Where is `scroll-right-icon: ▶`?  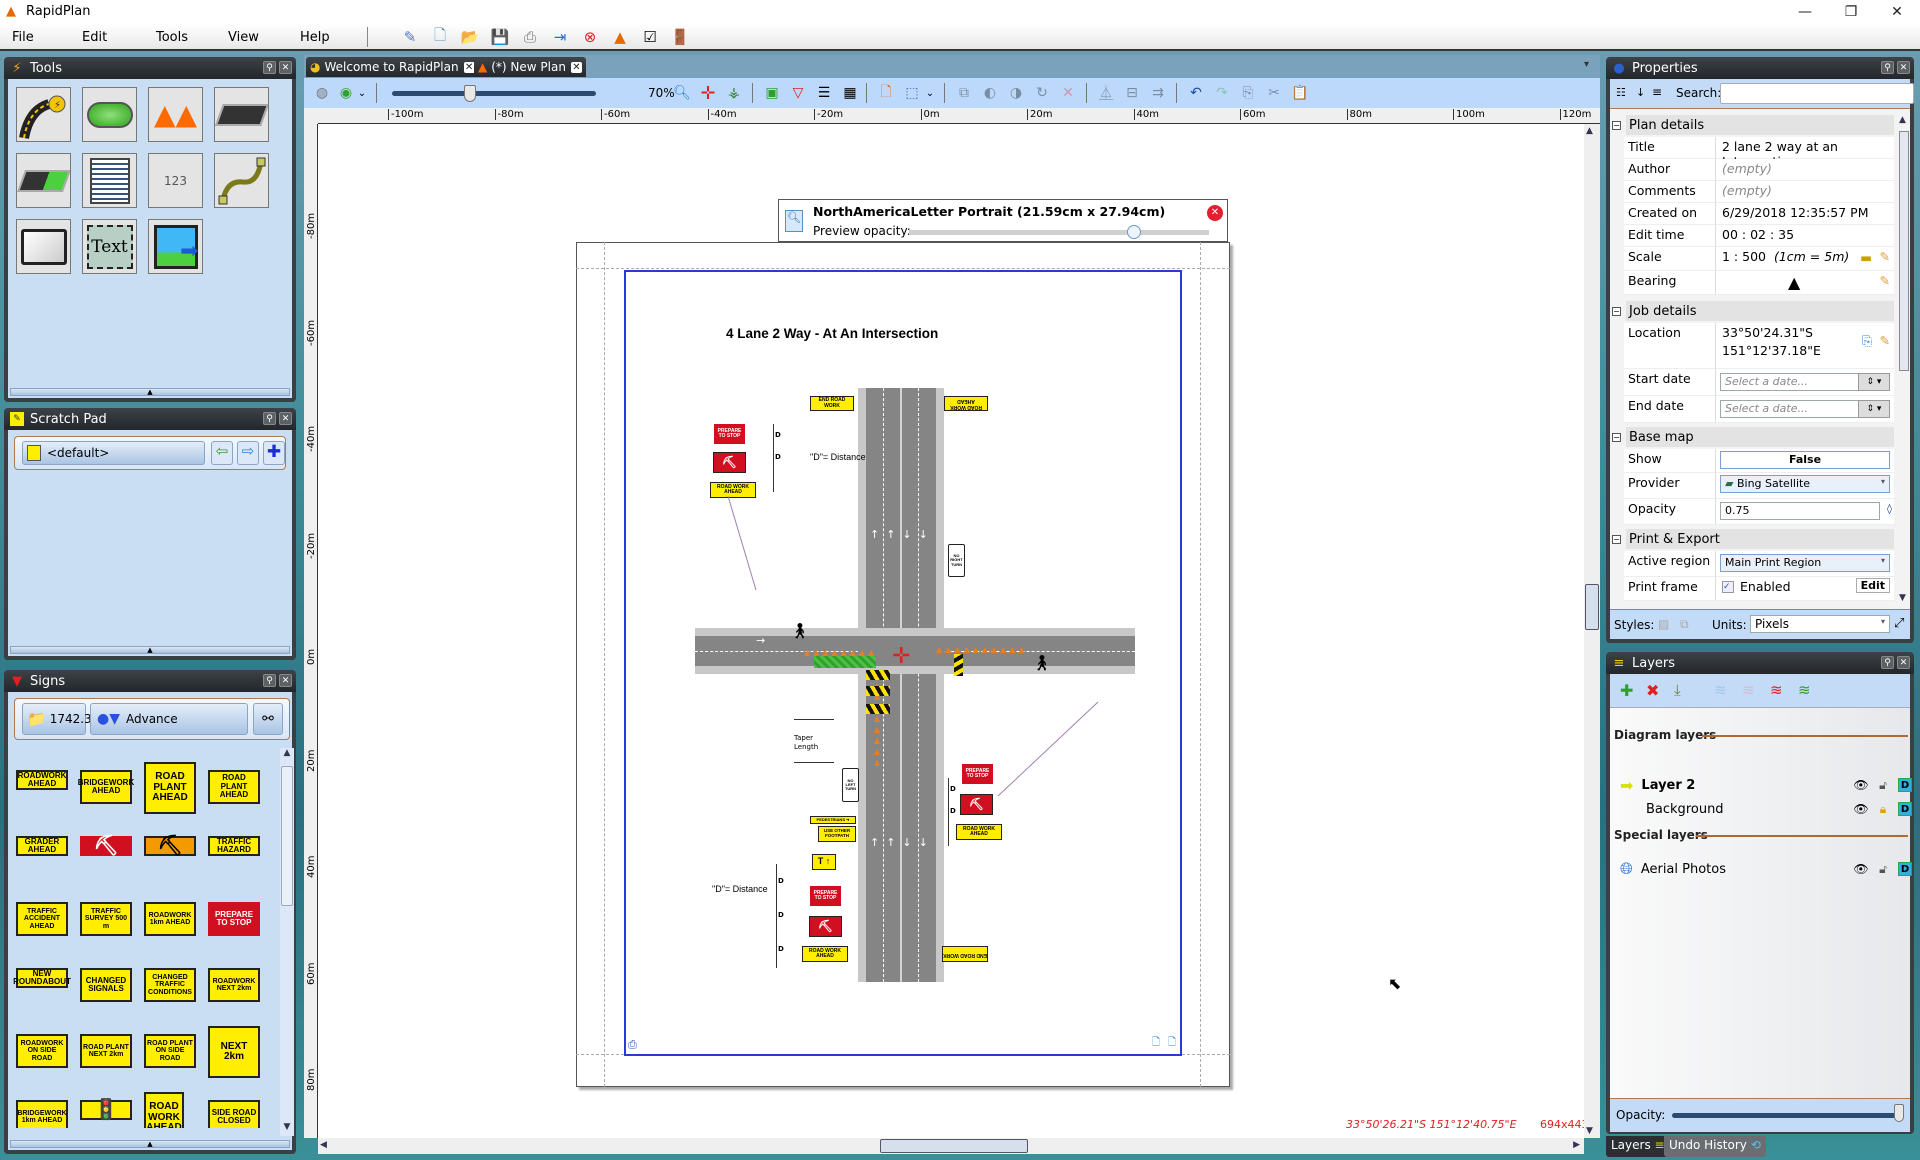 scroll-right-icon: ▶ is located at coordinates (1576, 1145).